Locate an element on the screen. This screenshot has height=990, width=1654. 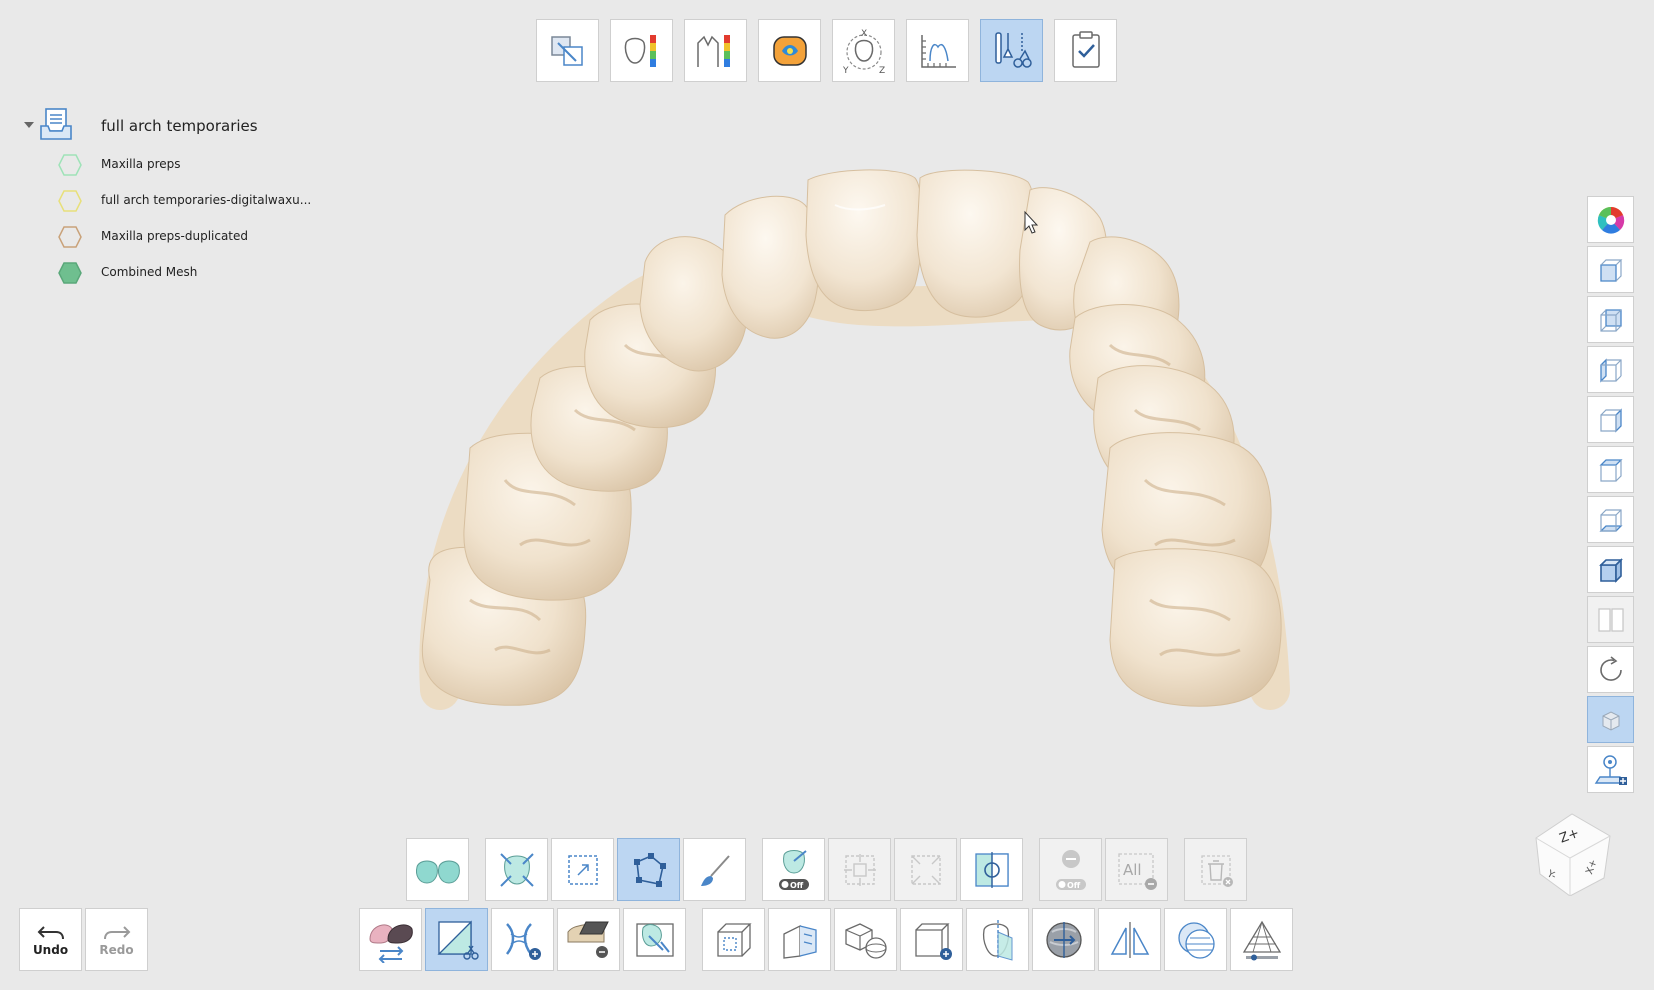
tool-rectangle-select is located at coordinates (582, 869).